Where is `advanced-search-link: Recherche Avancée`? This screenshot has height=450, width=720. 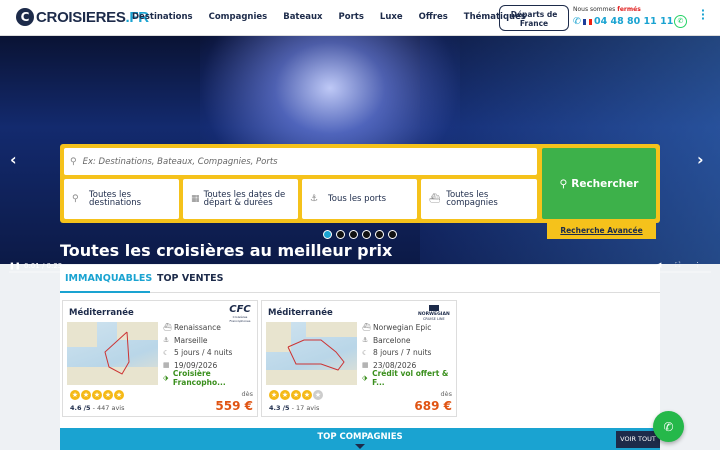
advanced-search-link: Recherche Avancée is located at coordinates (601, 230).